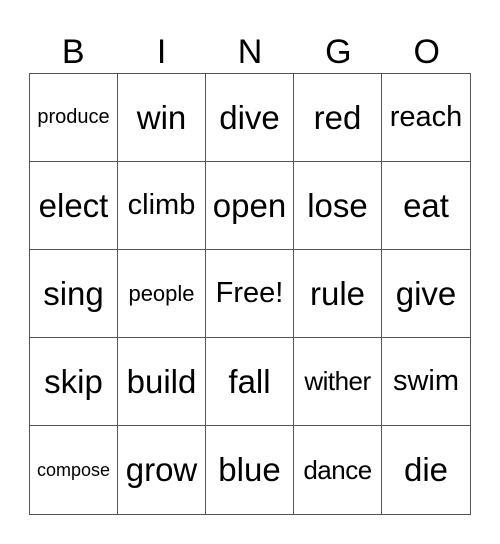  I want to click on bingo-header: B I N G O, so click(250, 52).